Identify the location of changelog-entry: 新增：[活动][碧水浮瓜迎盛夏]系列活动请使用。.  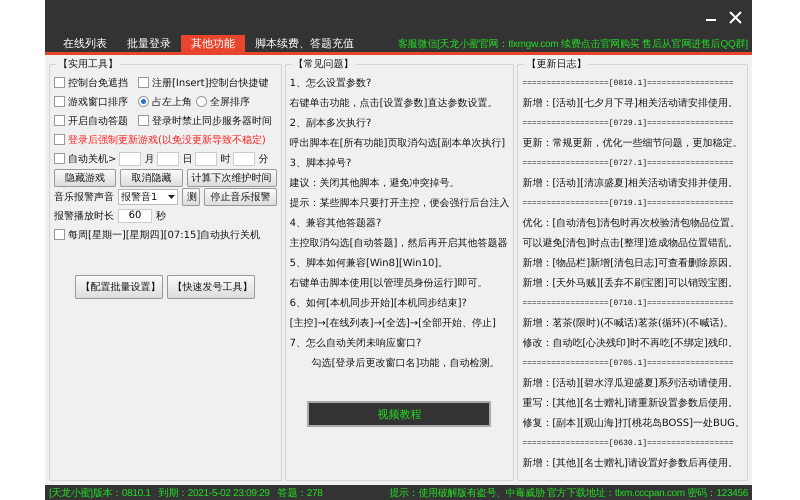
(630, 383).